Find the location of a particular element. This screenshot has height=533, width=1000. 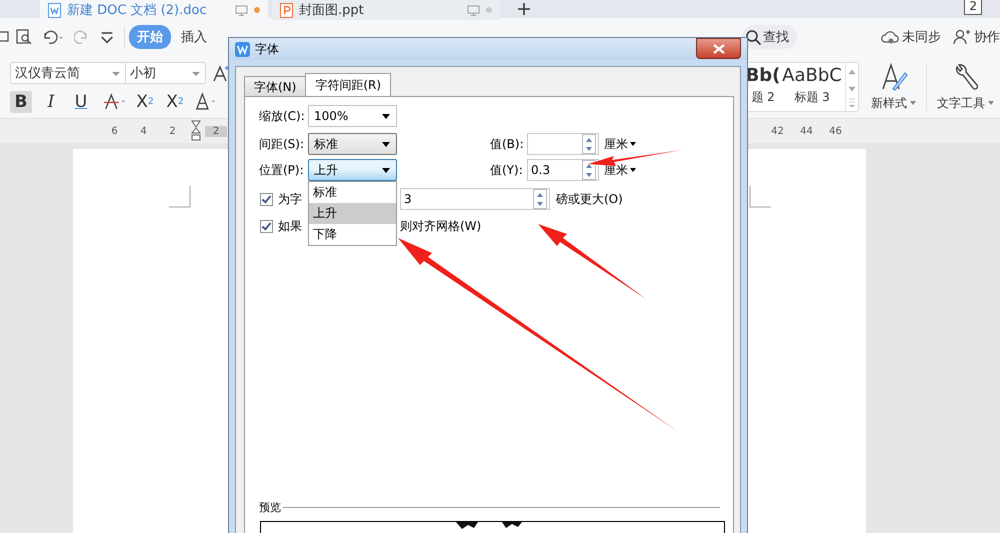

style-name: 标题 3 is located at coordinates (812, 97).